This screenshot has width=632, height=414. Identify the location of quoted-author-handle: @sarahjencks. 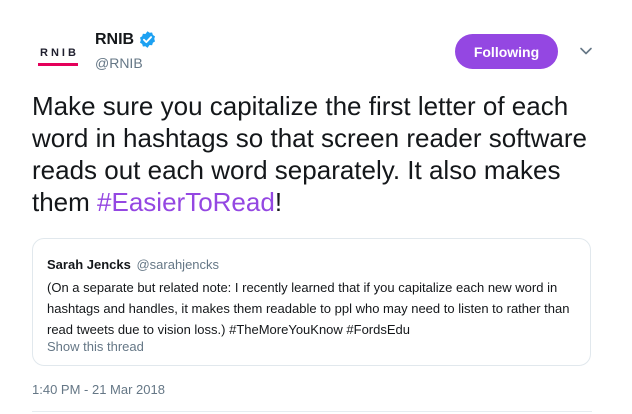
(178, 264).